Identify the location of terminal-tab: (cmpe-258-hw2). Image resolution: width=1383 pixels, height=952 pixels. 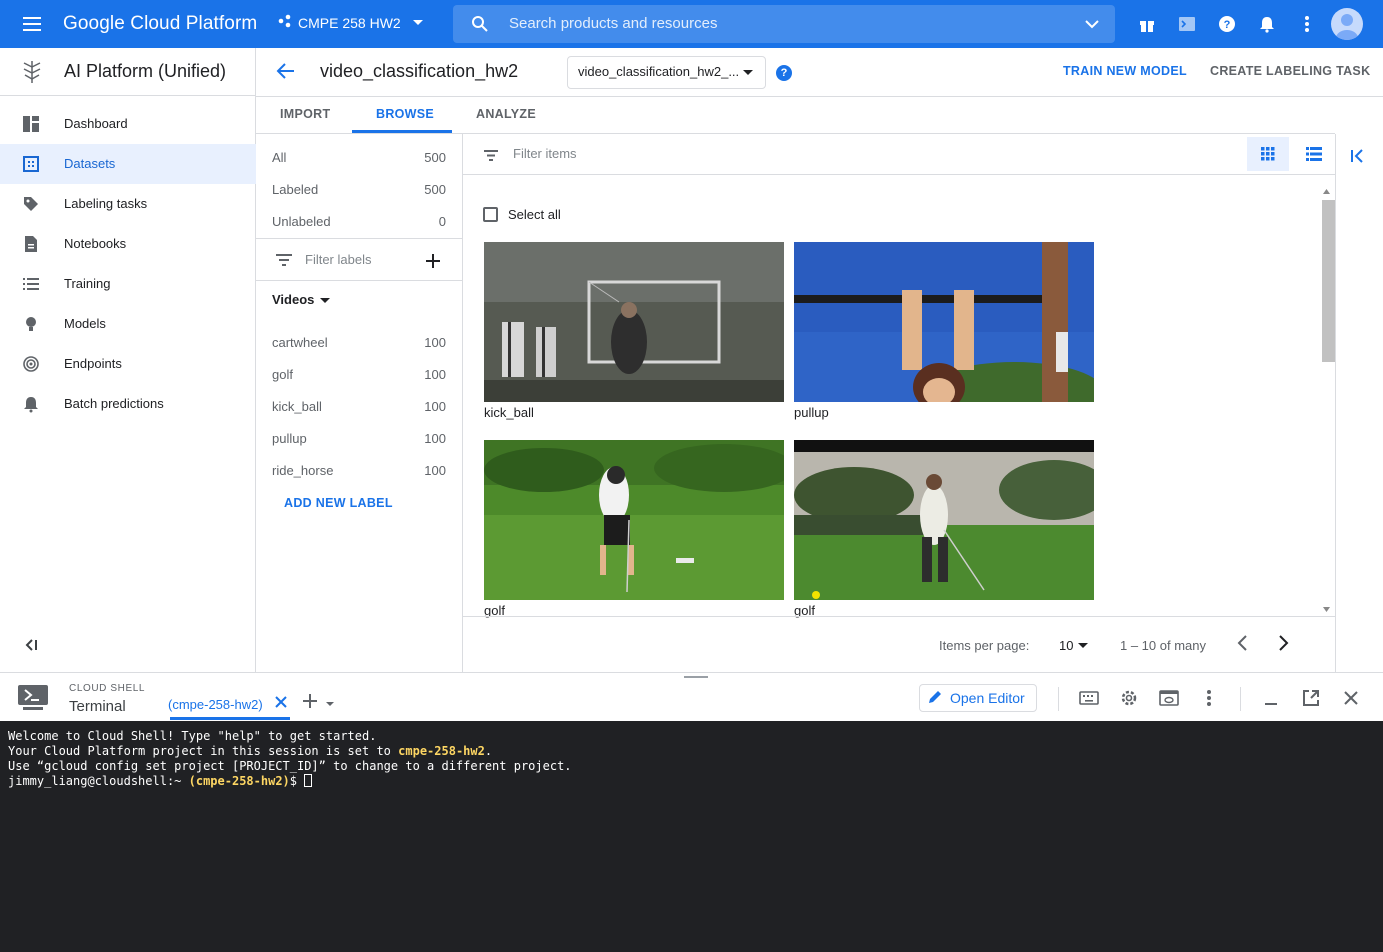
(215, 704).